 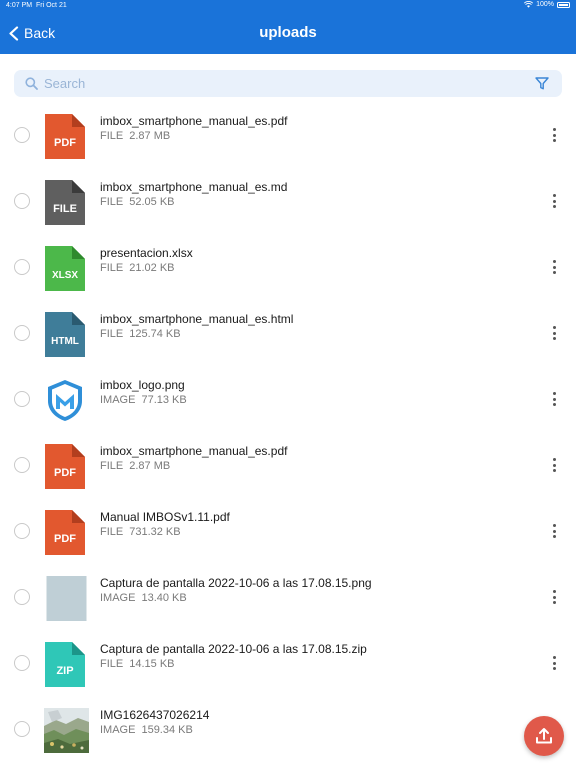 What do you see at coordinates (288, 399) in the screenshot?
I see `list-item: imbox_logo.png IMAGE 77.13 KB` at bounding box center [288, 399].